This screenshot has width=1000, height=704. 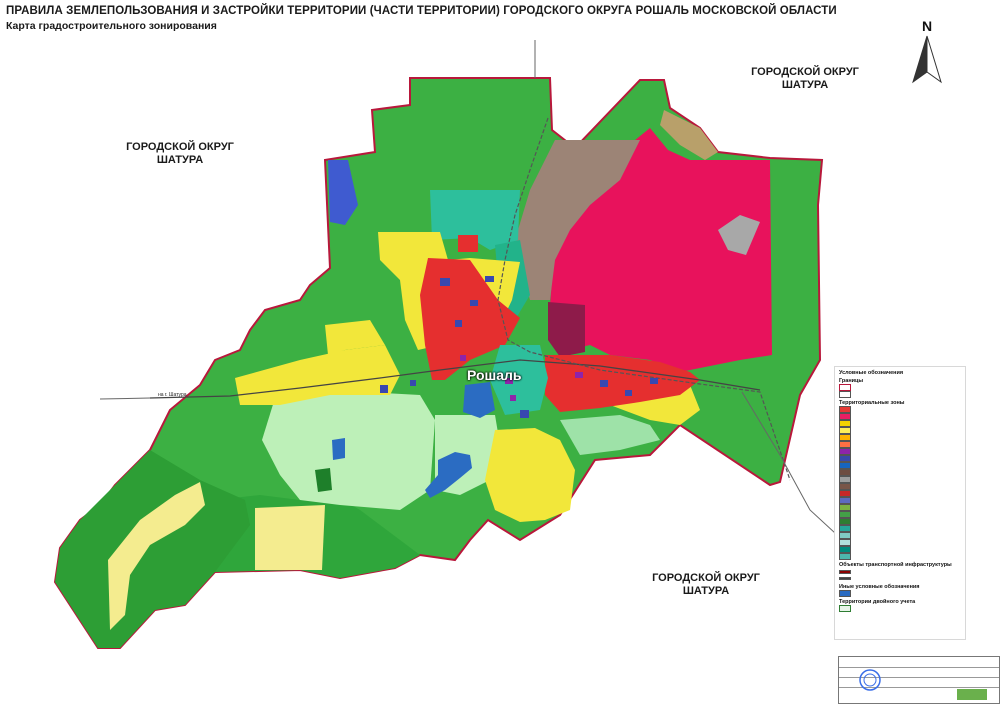 I want to click on region-label-northeast: ГОРОДСКОЙ ОКРУГ ШАТУРА, so click(x=805, y=79).